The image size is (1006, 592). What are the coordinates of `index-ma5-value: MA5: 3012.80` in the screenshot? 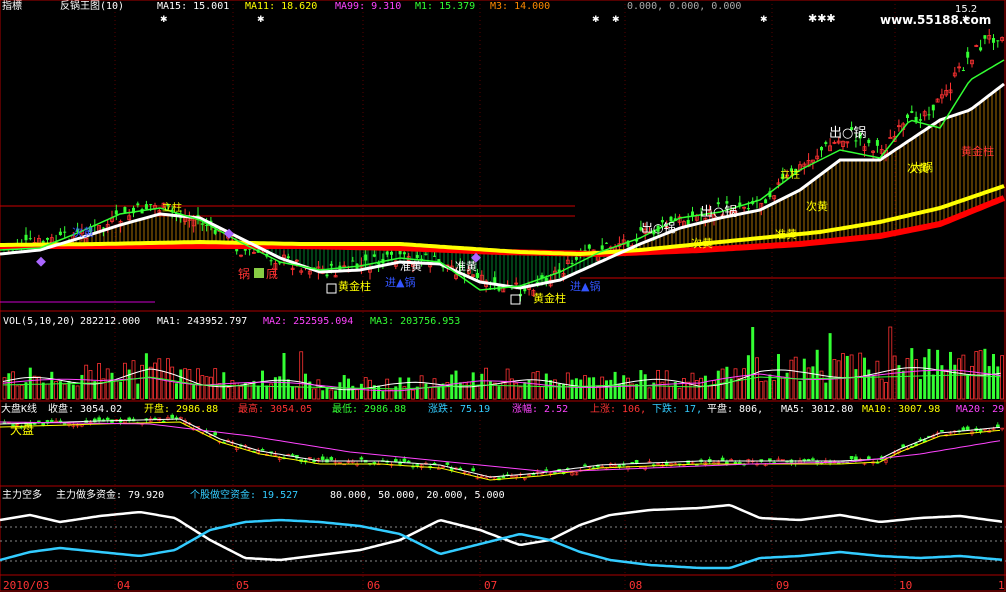 It's located at (817, 409).